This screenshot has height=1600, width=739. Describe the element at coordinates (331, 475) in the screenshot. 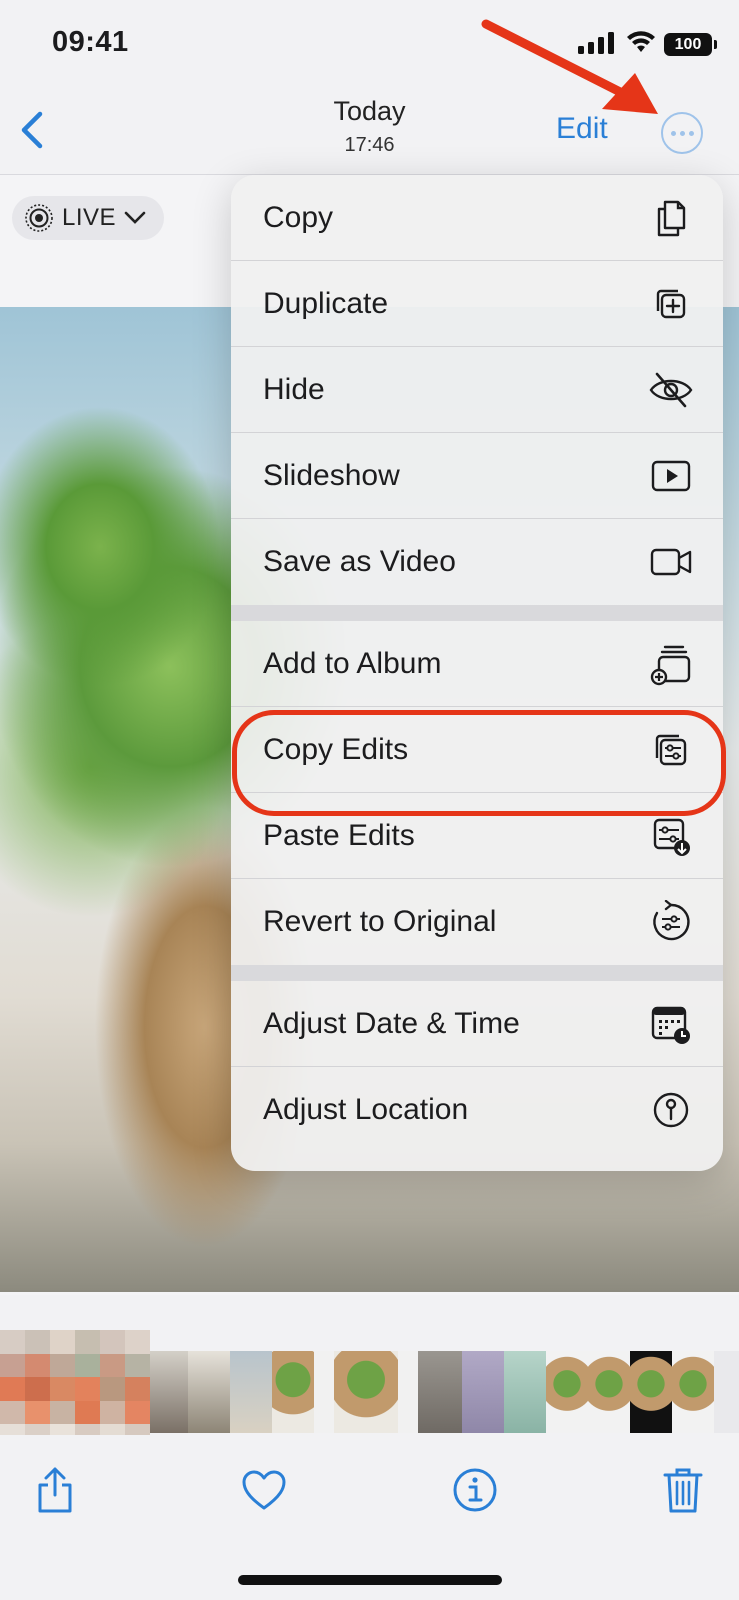

I see `menu-item-label: Slideshow` at that location.